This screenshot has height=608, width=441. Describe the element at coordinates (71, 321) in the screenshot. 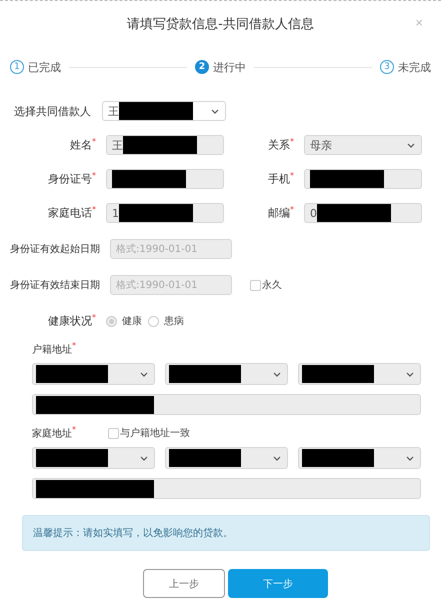

I see `field-label: 健康状况$^{*}$` at that location.